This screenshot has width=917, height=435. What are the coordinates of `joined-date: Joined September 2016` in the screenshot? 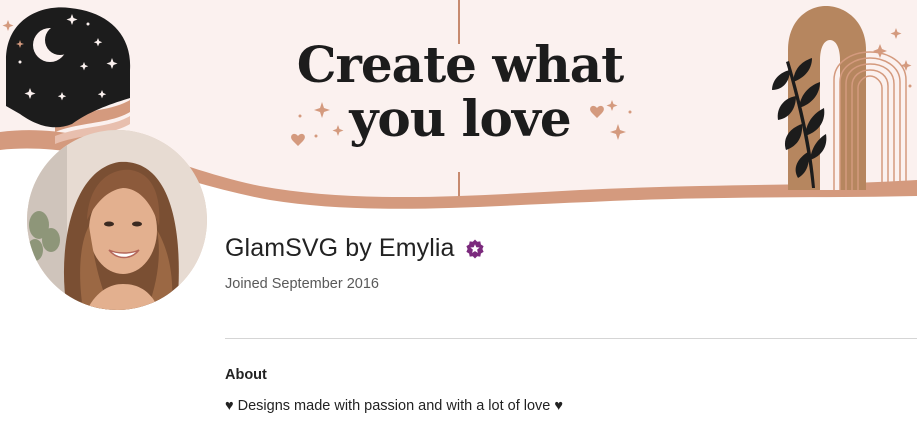 It's located at (302, 284).